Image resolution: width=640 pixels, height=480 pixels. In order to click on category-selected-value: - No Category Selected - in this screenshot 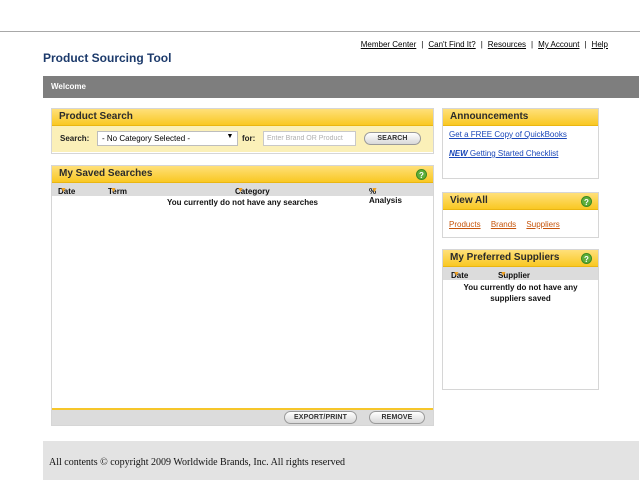, I will do `click(146, 138)`.